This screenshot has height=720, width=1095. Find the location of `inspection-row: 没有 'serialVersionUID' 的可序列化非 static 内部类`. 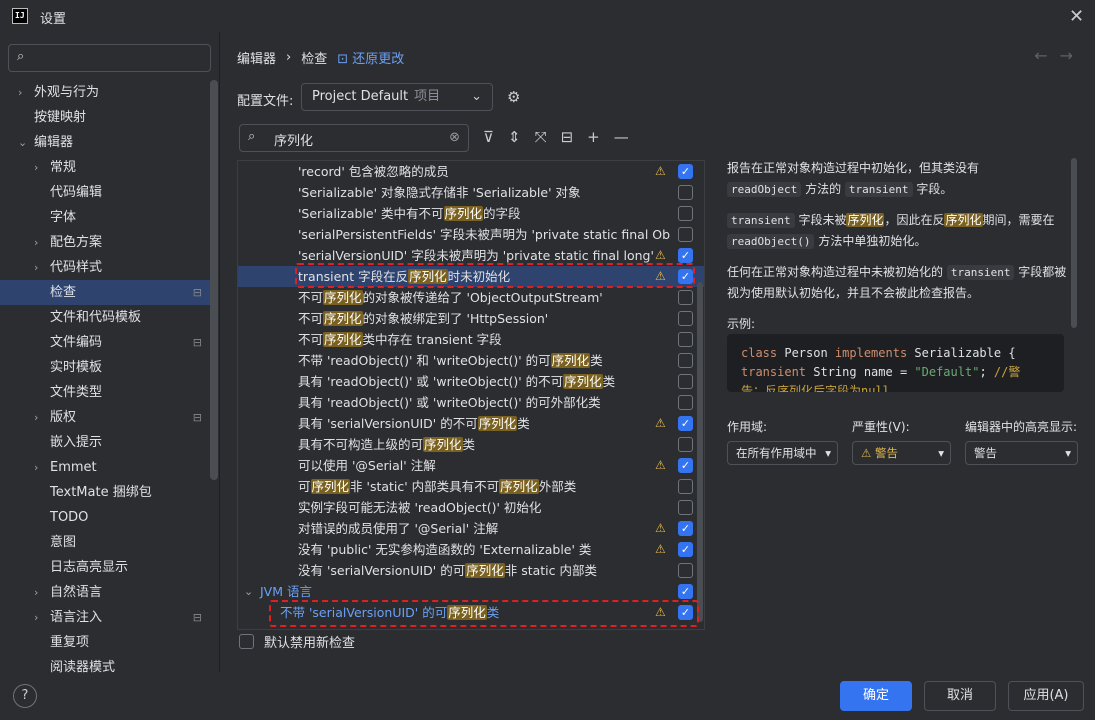

inspection-row: 没有 'serialVersionUID' 的可序列化非 static 内部类 is located at coordinates (471, 570).